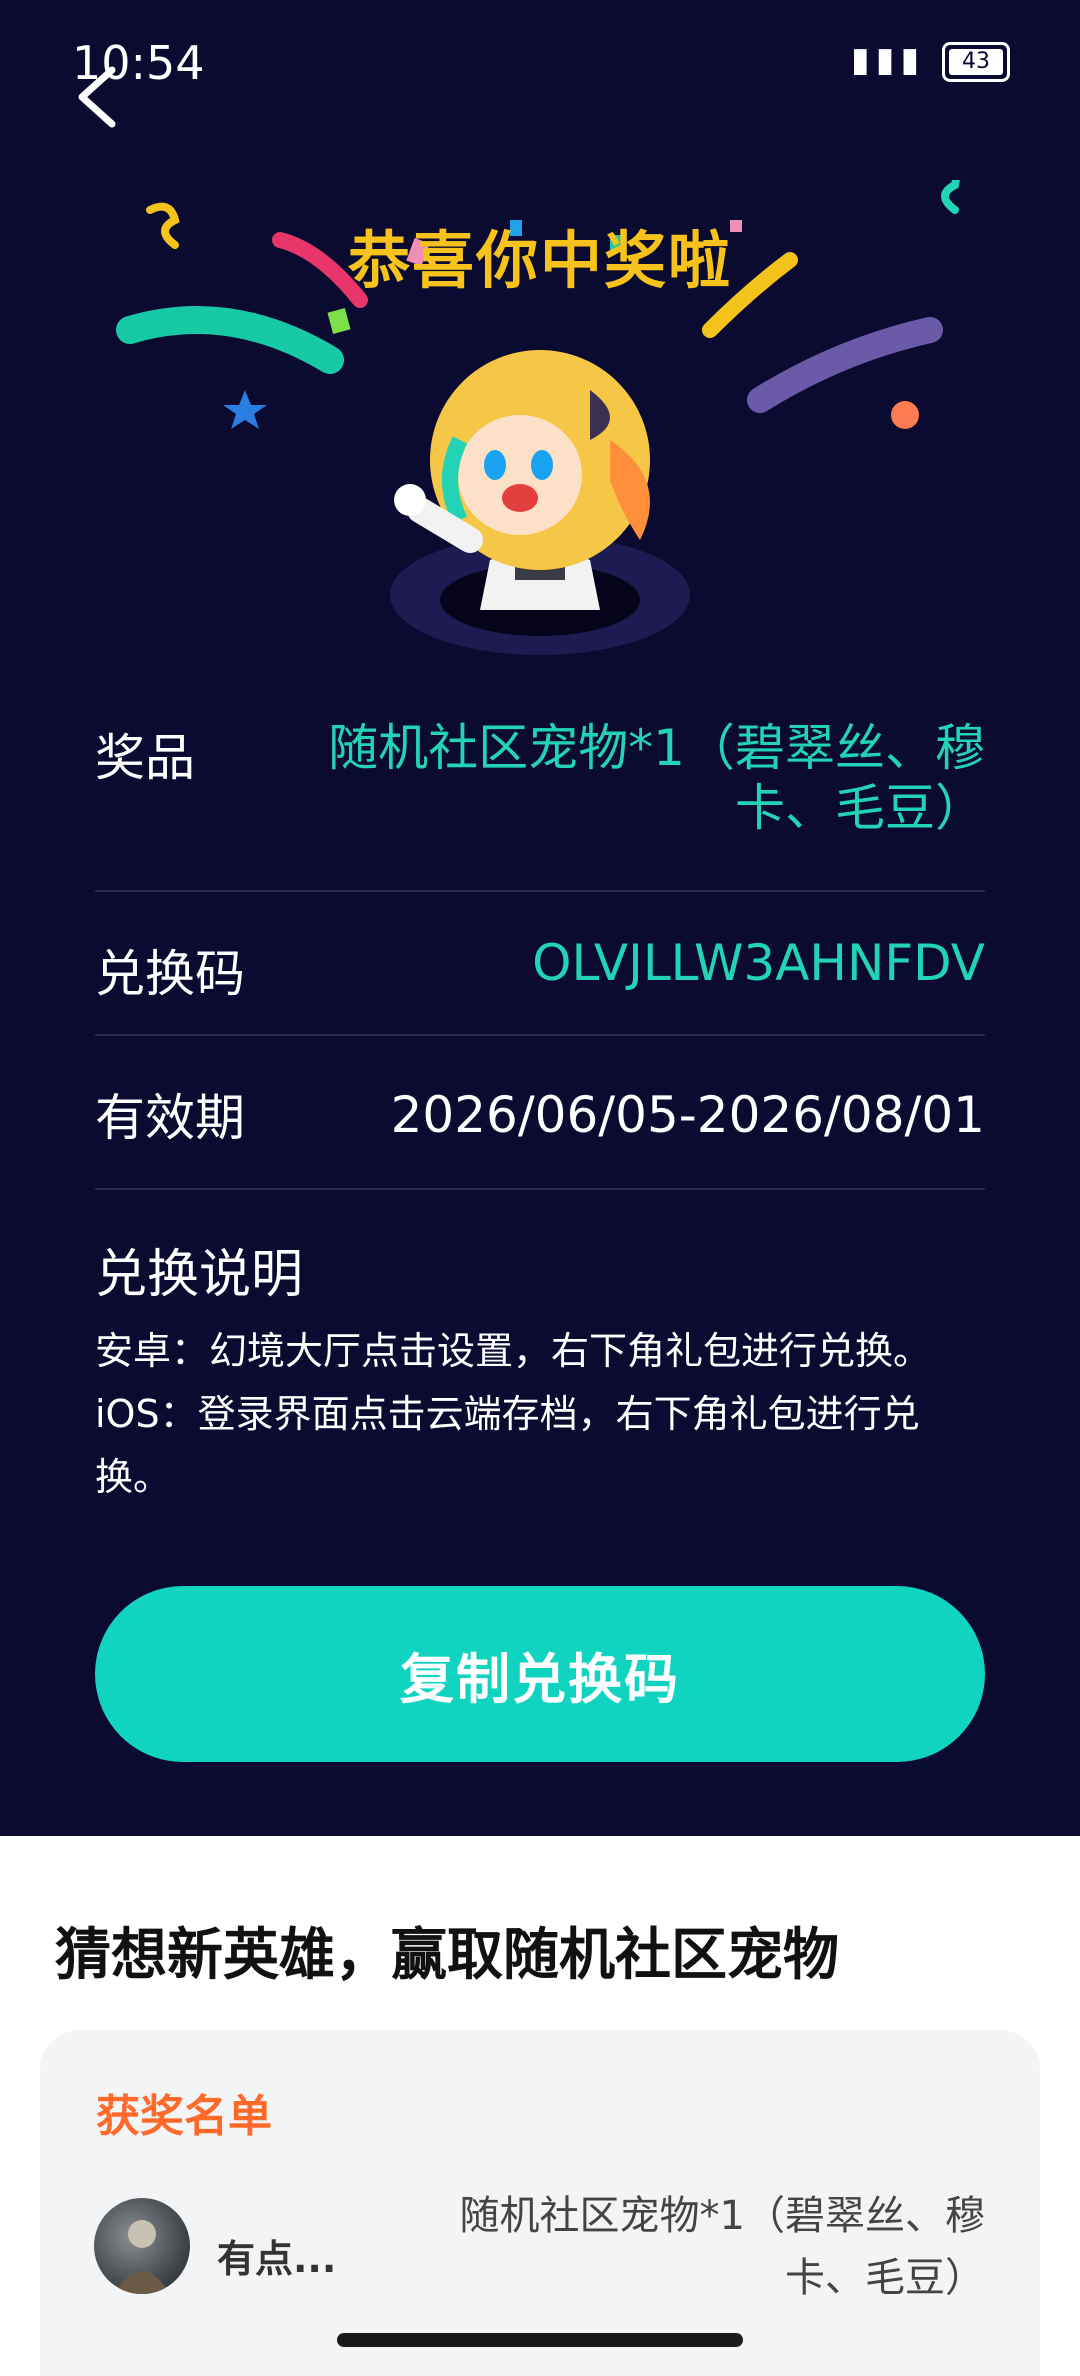 The image size is (1080, 2376). I want to click on copy-code-button: 复制兑换码, so click(540, 1674).